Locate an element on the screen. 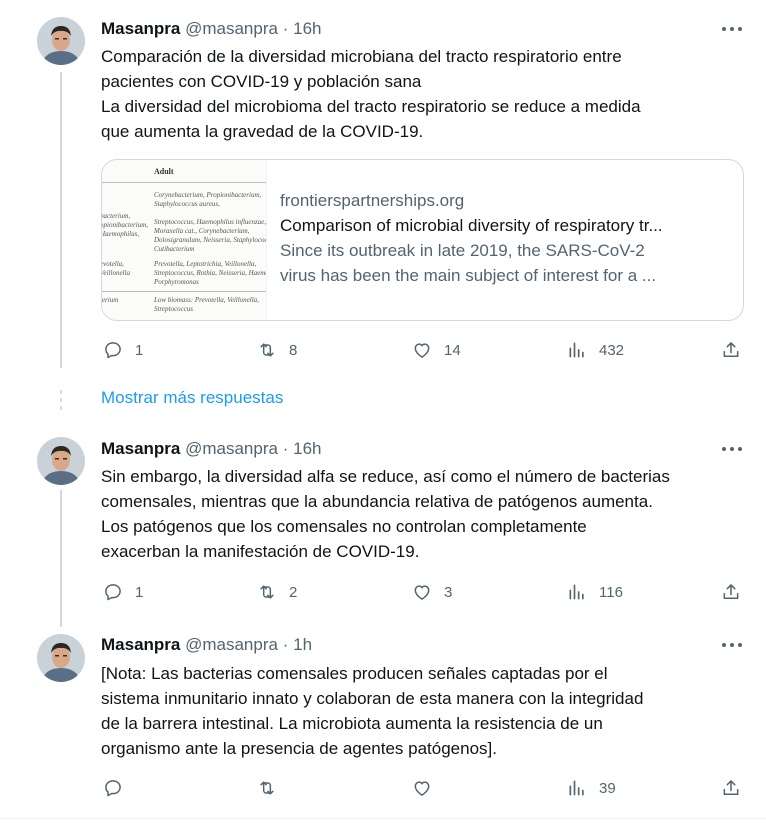  tweet-text-line: pacientes con COVID-19 y población sana is located at coordinates (261, 81).